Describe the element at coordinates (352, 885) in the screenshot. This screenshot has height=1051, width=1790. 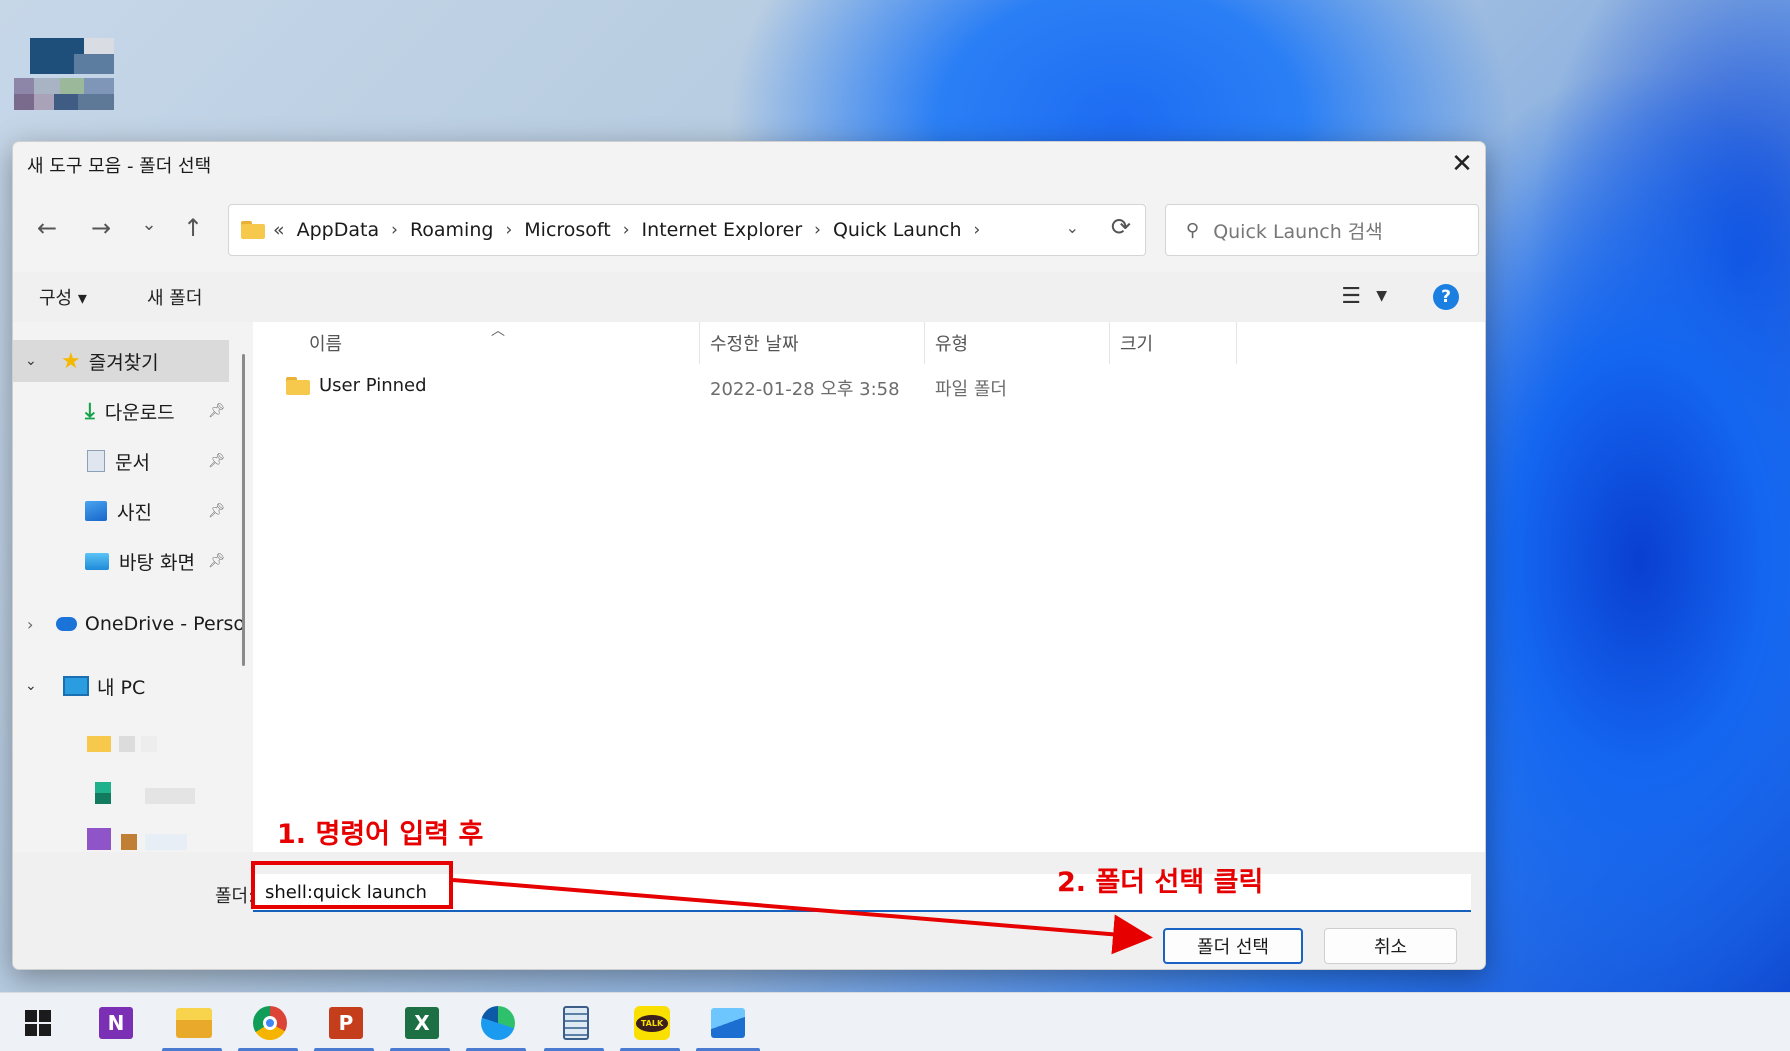
I see `annotation-highlight-box` at that location.